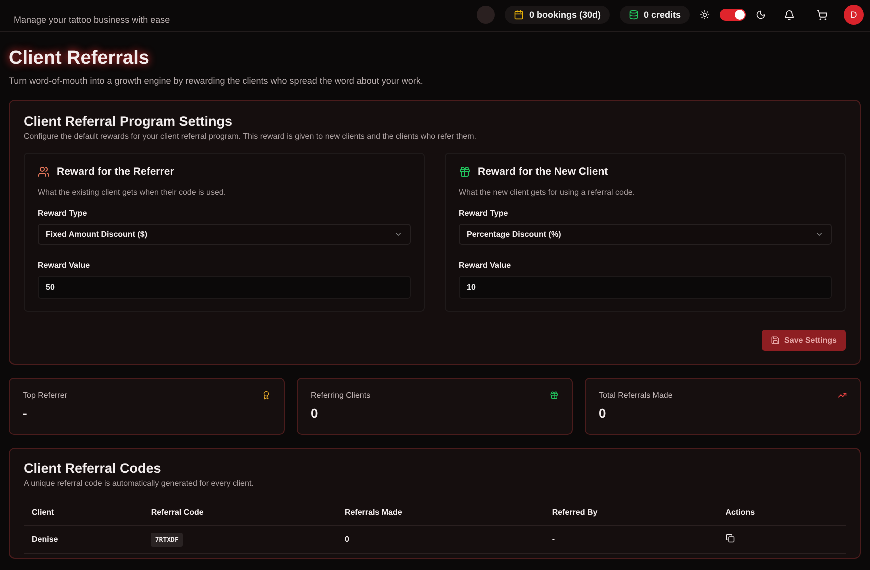 This screenshot has width=870, height=570. I want to click on stat-label: Top Referrer, so click(45, 395).